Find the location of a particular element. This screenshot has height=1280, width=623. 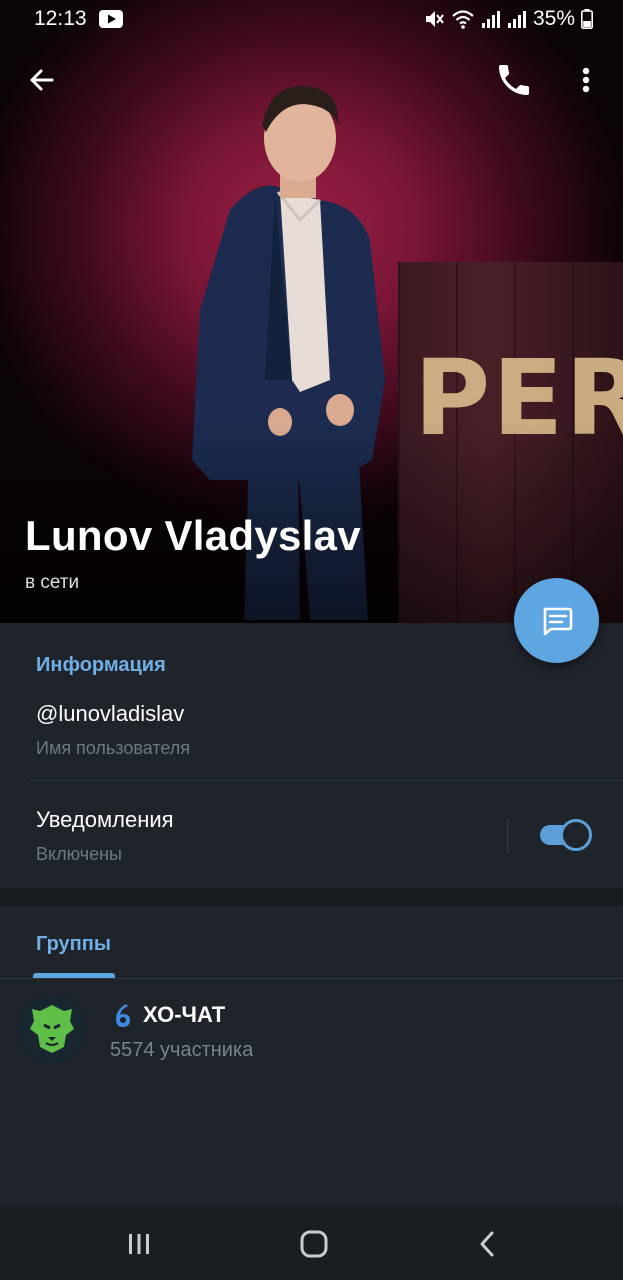

home-button is located at coordinates (314, 1244).